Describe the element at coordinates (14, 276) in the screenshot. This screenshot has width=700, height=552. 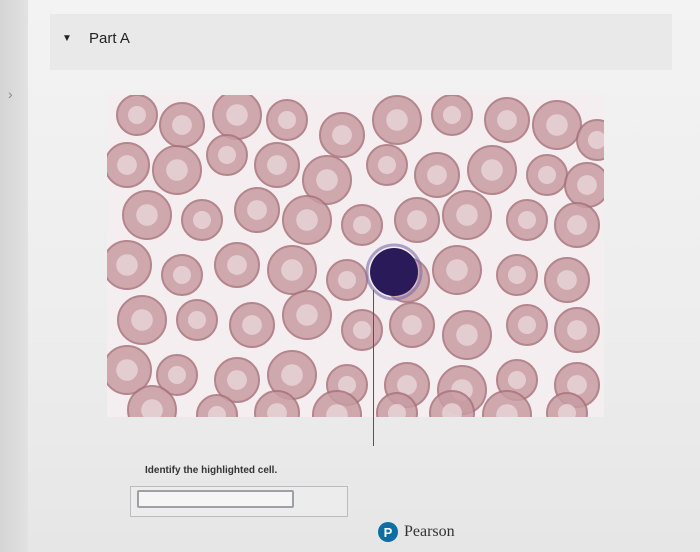
I see `left-gutter: ›` at that location.